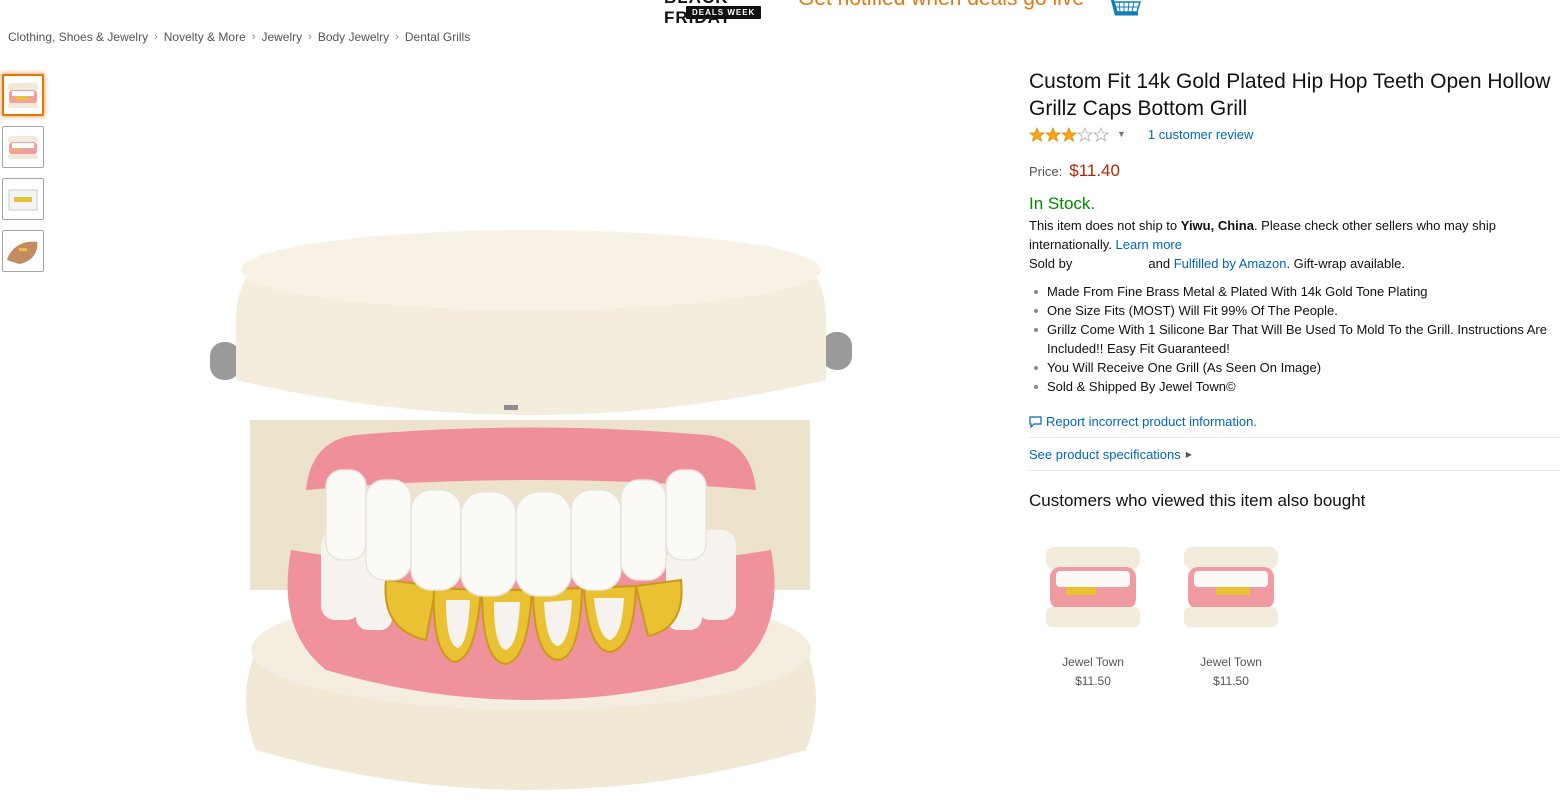 The height and width of the screenshot is (802, 1560). I want to click on fulfilled-by-amazon-link: Fulfilled by Amazon, so click(1230, 263).